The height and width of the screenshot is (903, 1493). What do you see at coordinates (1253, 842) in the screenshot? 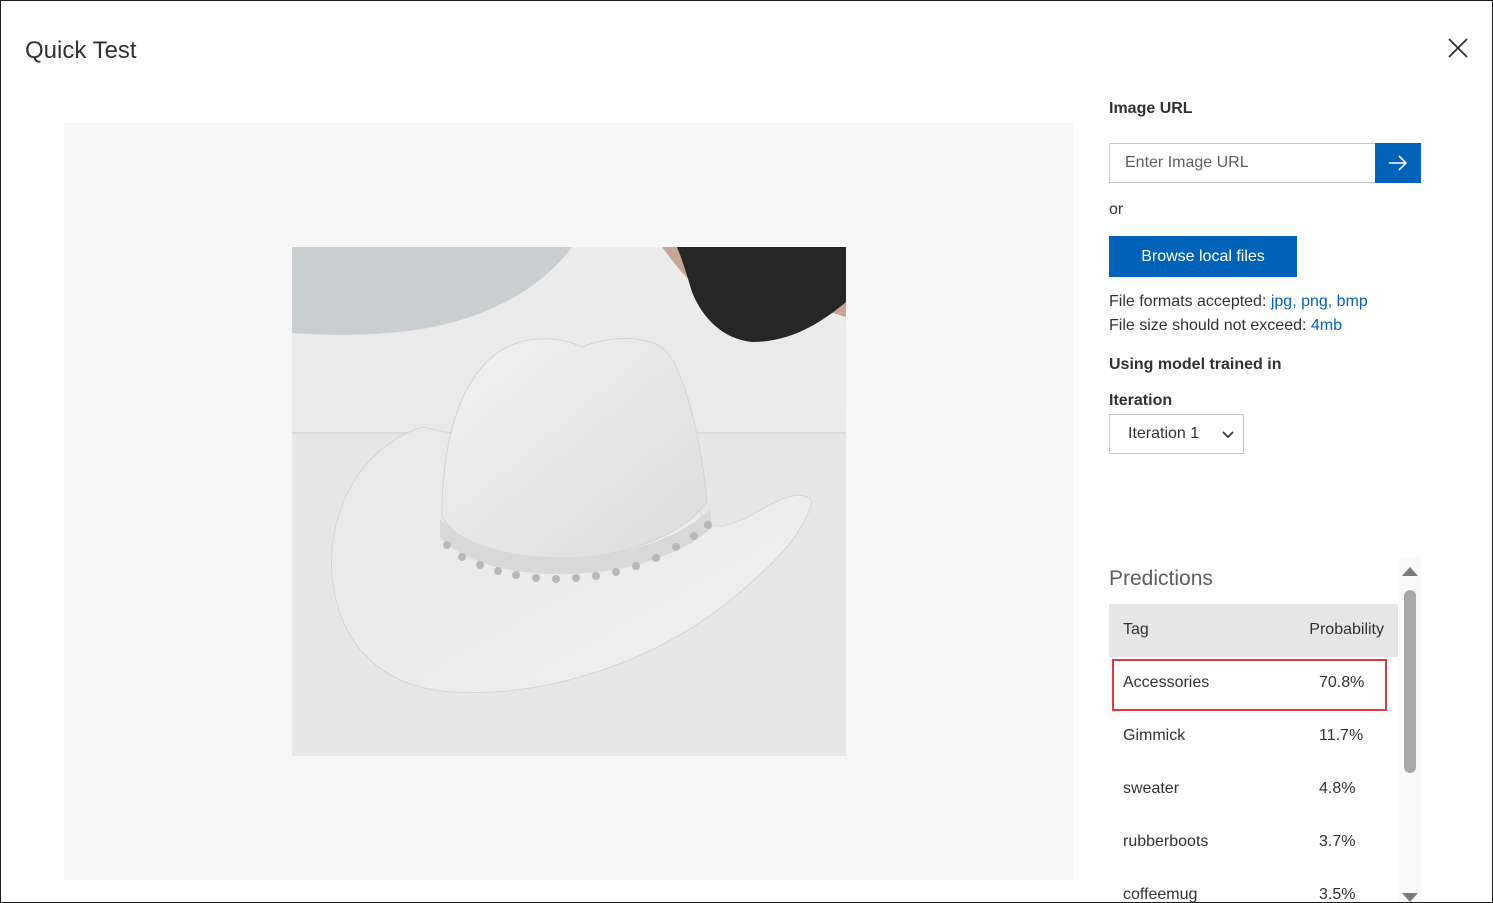
I see `table-row: rubberboots 3.7%` at bounding box center [1253, 842].